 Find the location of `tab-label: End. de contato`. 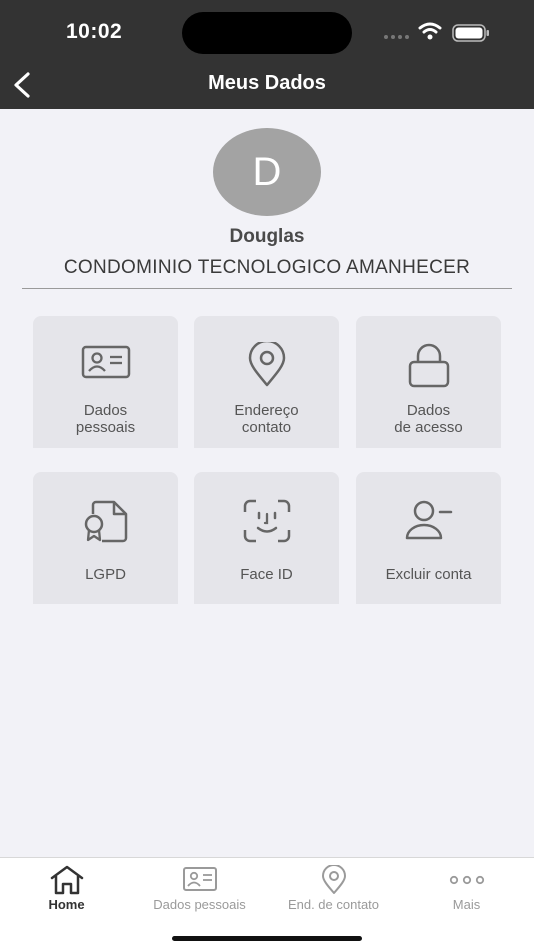

tab-label: End. de contato is located at coordinates (333, 904).